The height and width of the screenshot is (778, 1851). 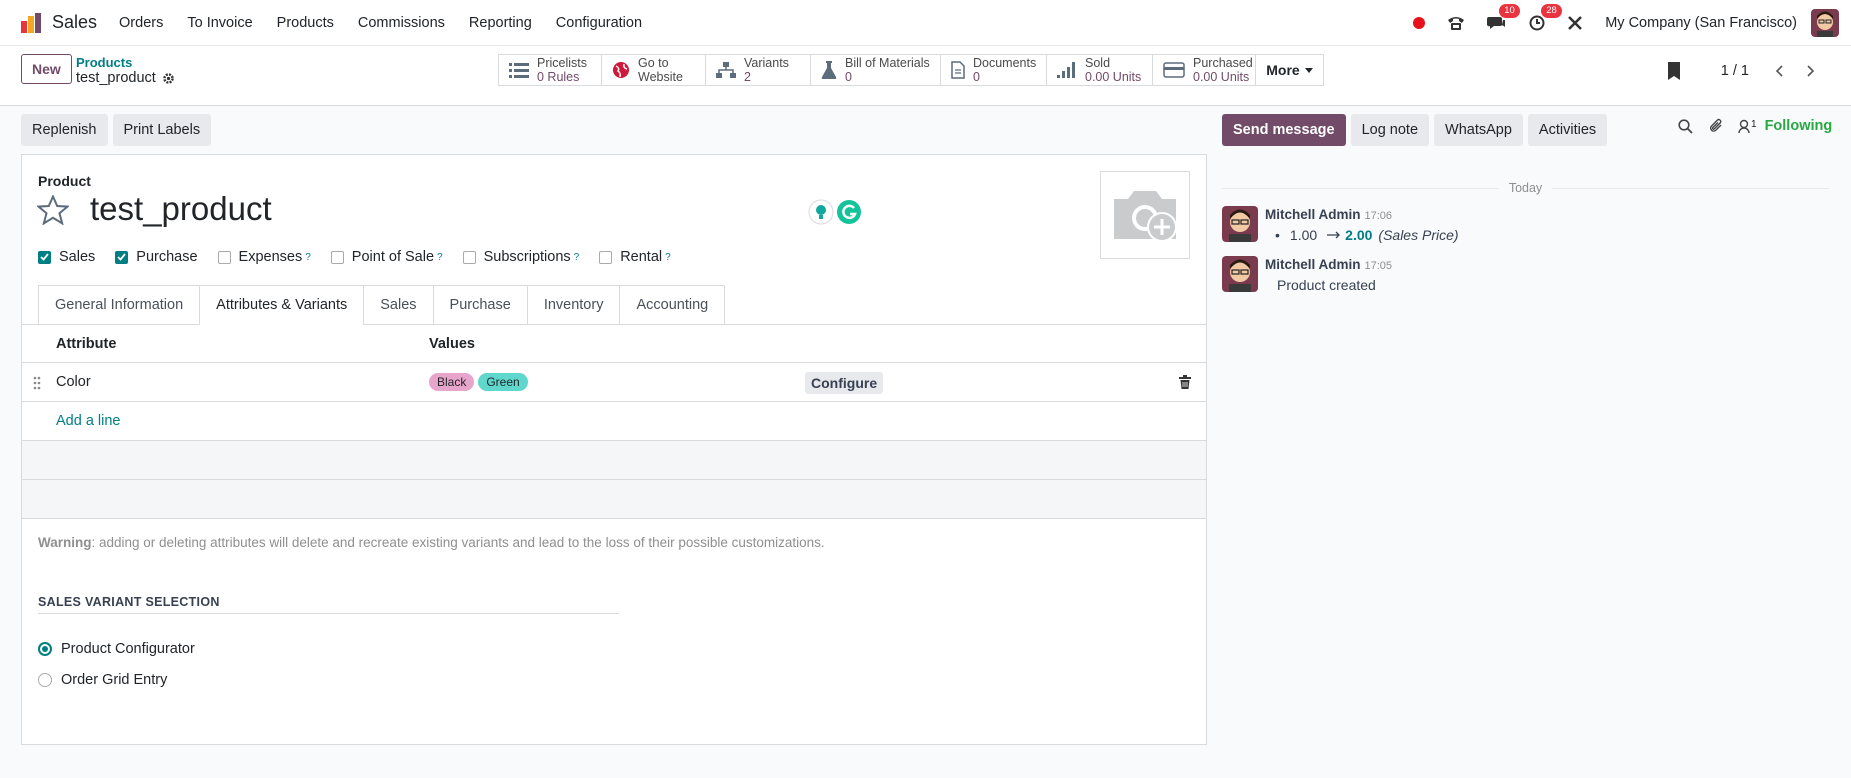 What do you see at coordinates (45, 649) in the screenshot?
I see `radio-selected-icon` at bounding box center [45, 649].